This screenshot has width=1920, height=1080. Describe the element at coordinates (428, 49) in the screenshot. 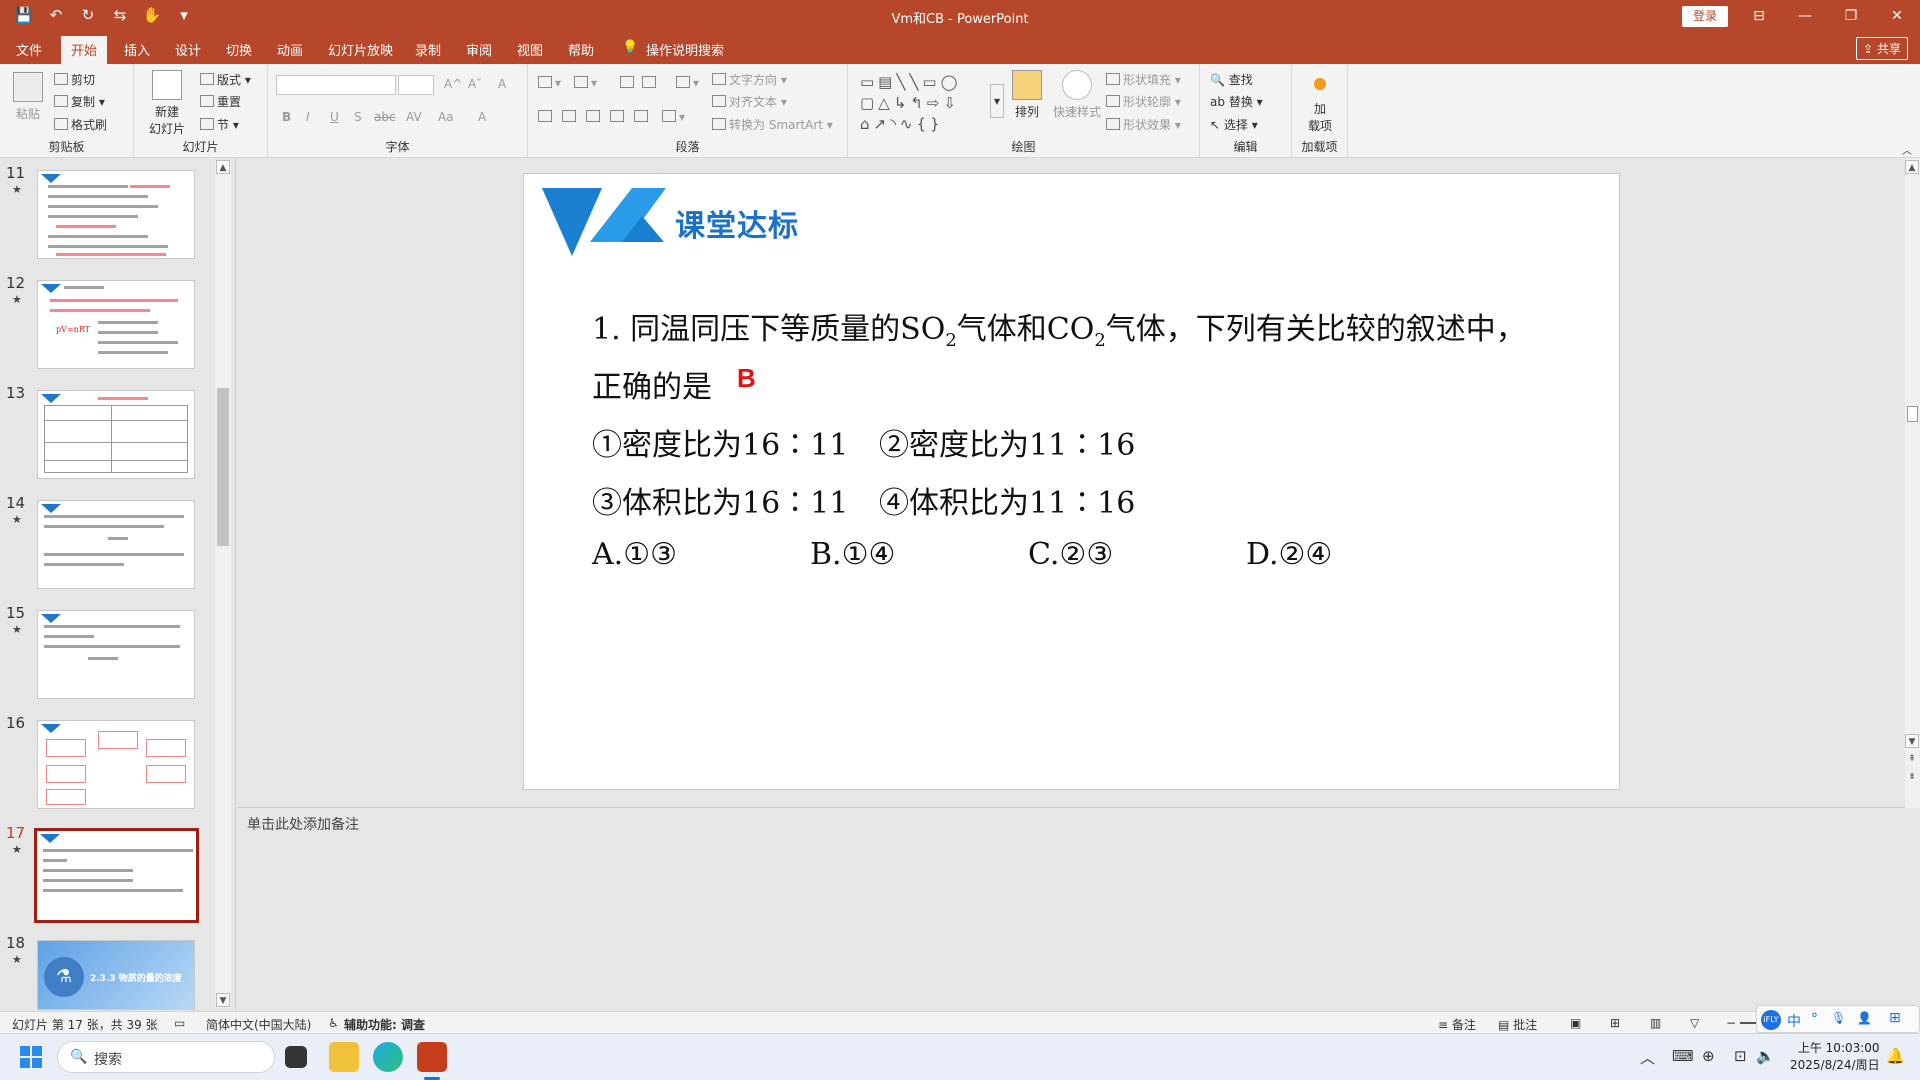

I see `tab-record: 录制` at that location.